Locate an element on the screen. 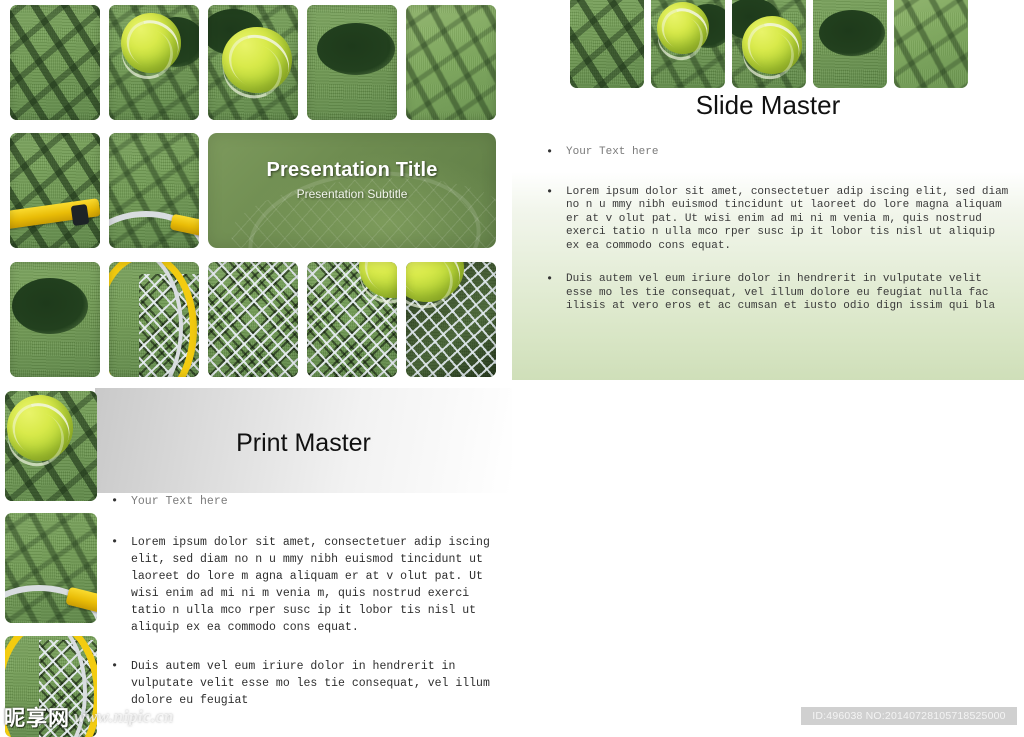  tile-racket-throat-strings is located at coordinates (51, 686).